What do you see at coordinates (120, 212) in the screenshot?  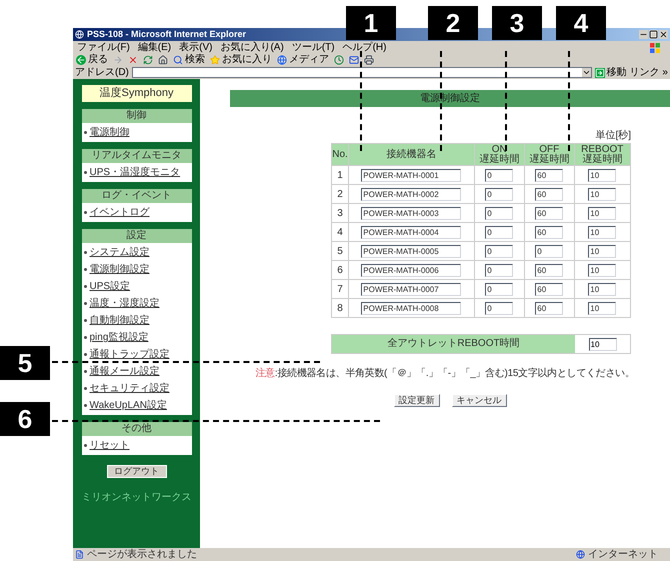 I see `menu-link: イベントログ` at bounding box center [120, 212].